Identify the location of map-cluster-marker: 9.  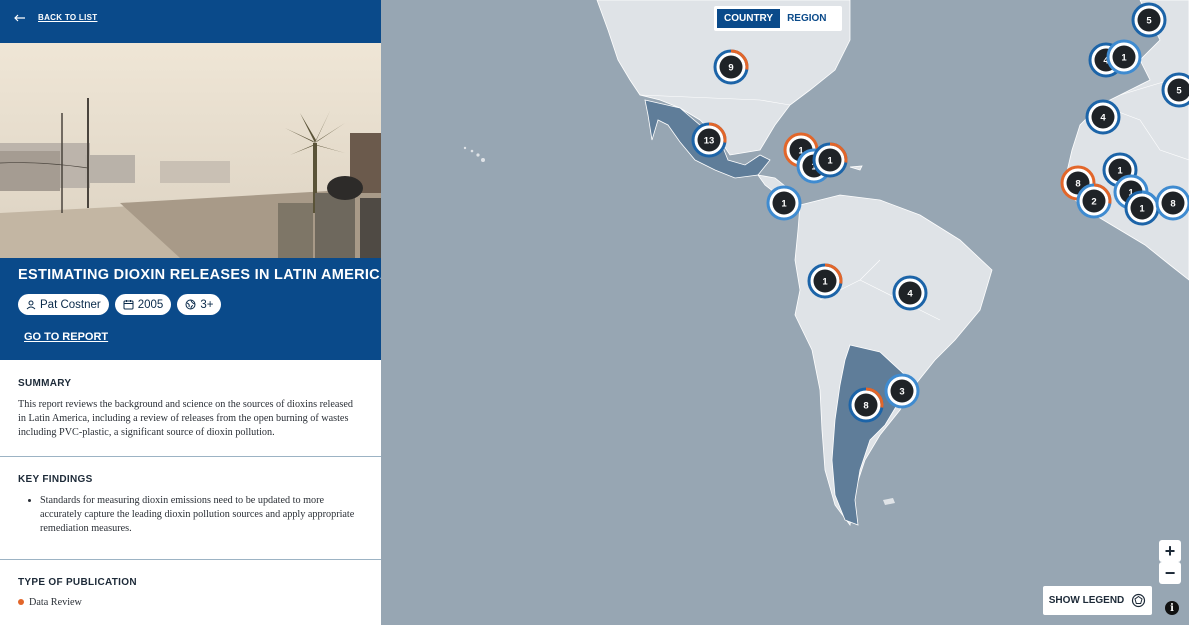
(731, 67).